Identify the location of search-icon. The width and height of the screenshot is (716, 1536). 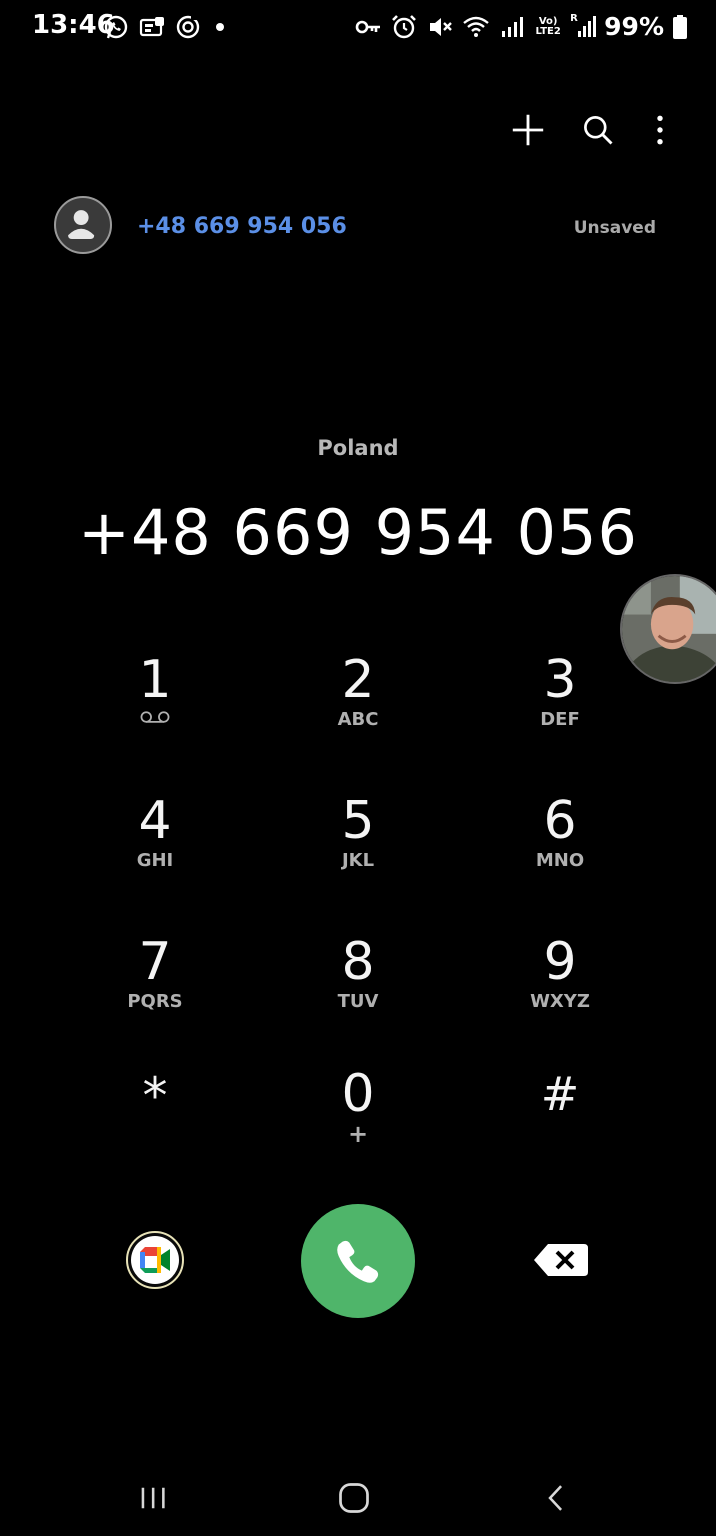
(598, 130).